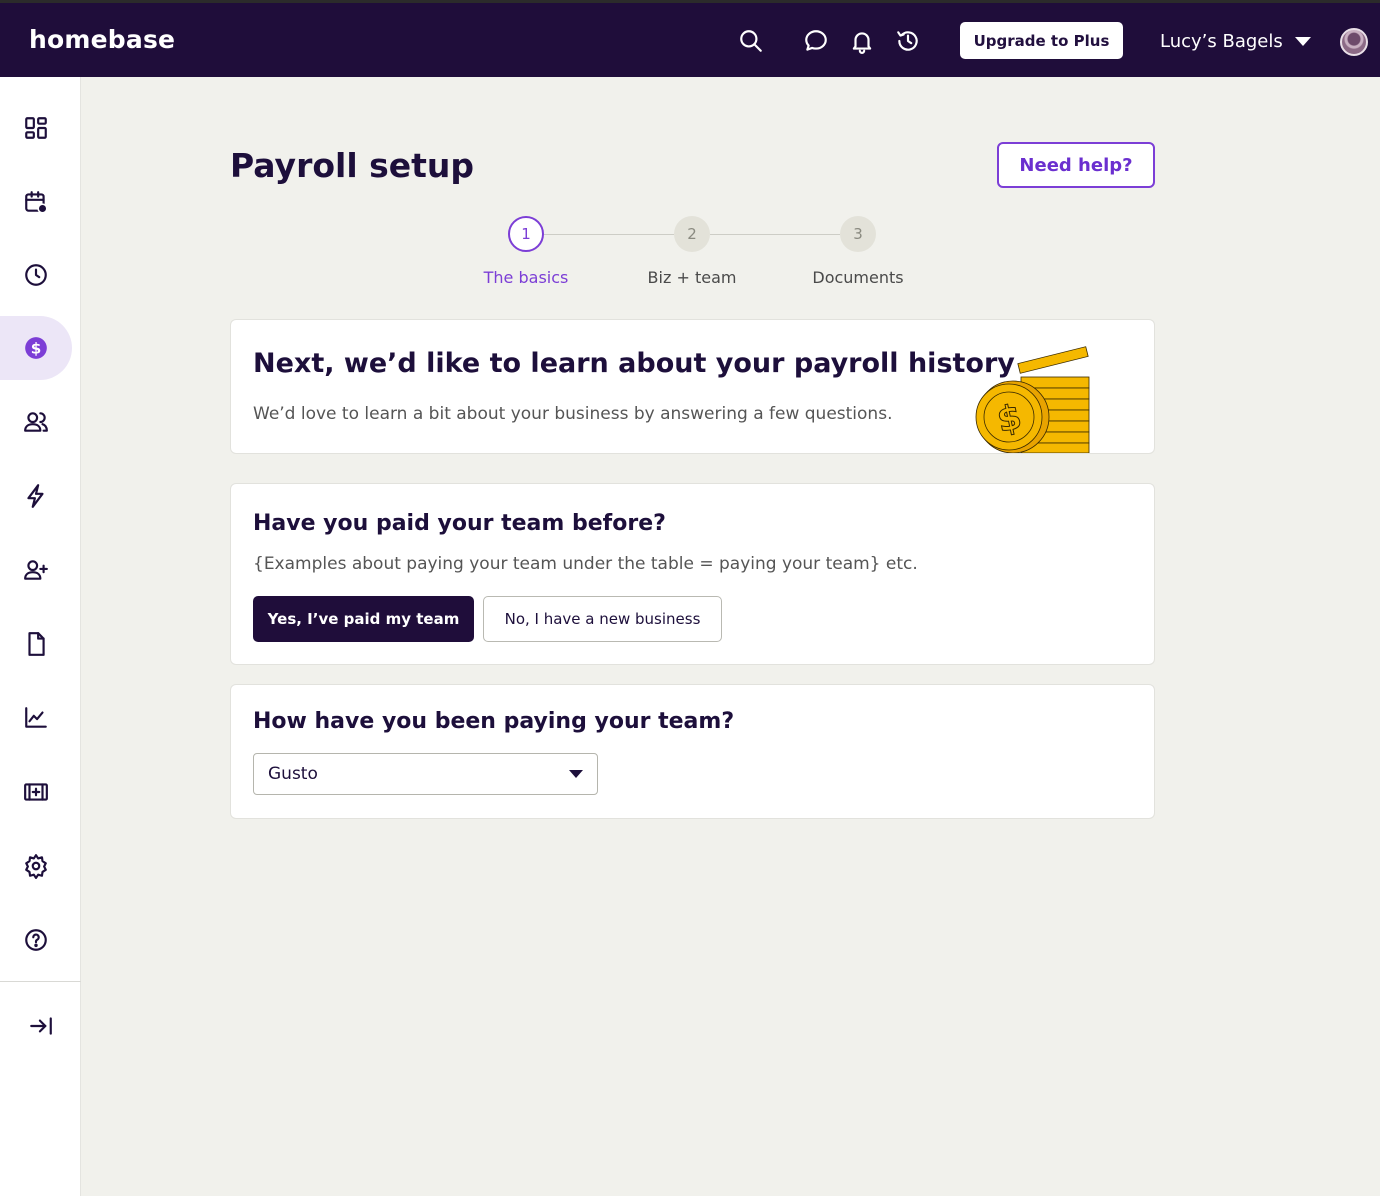 The width and height of the screenshot is (1380, 1196). Describe the element at coordinates (36, 644) in the screenshot. I see `document-icon` at that location.